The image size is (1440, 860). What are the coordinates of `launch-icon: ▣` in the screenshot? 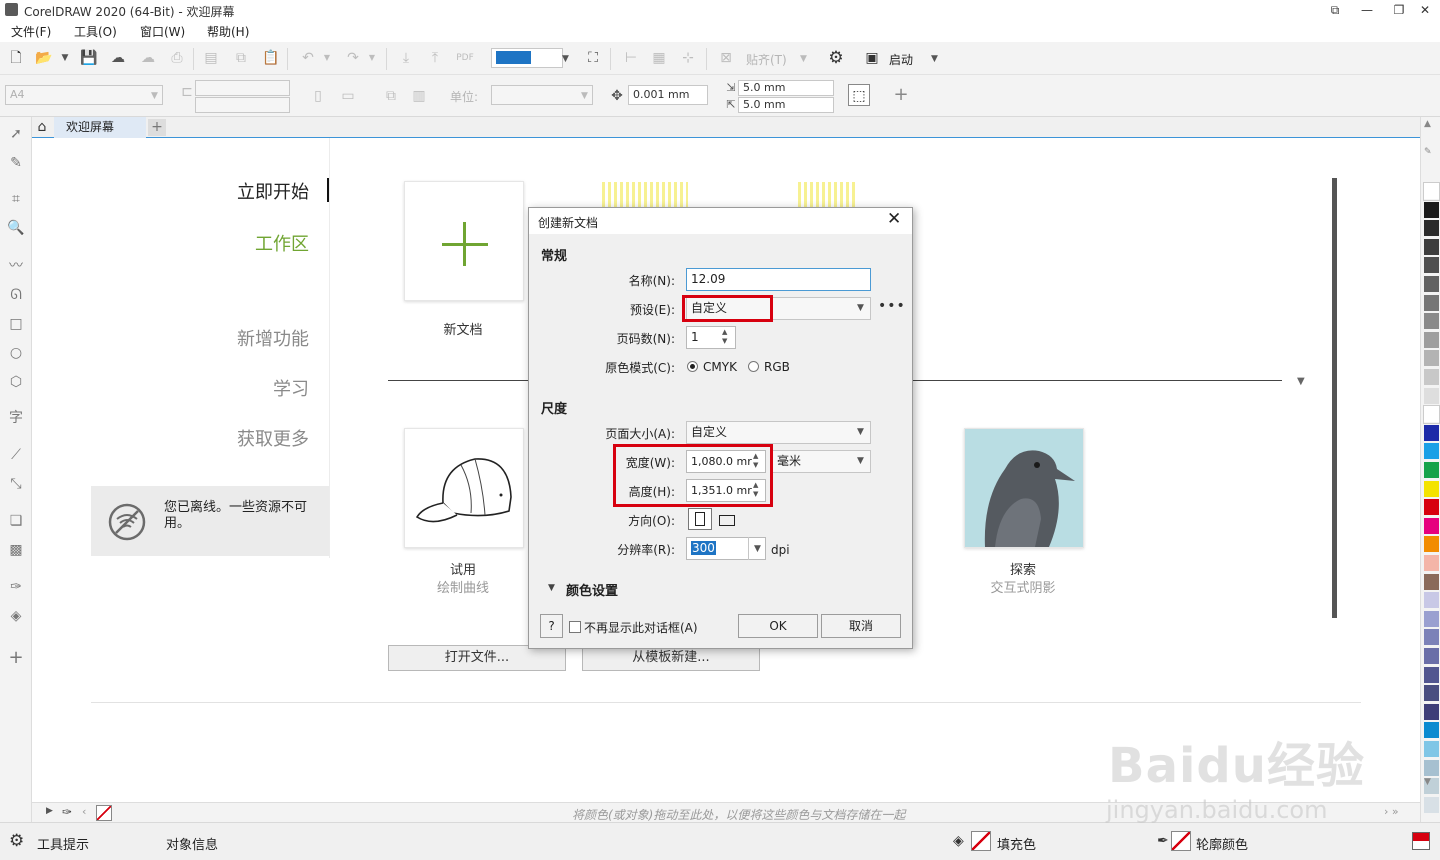 It's located at (872, 58).